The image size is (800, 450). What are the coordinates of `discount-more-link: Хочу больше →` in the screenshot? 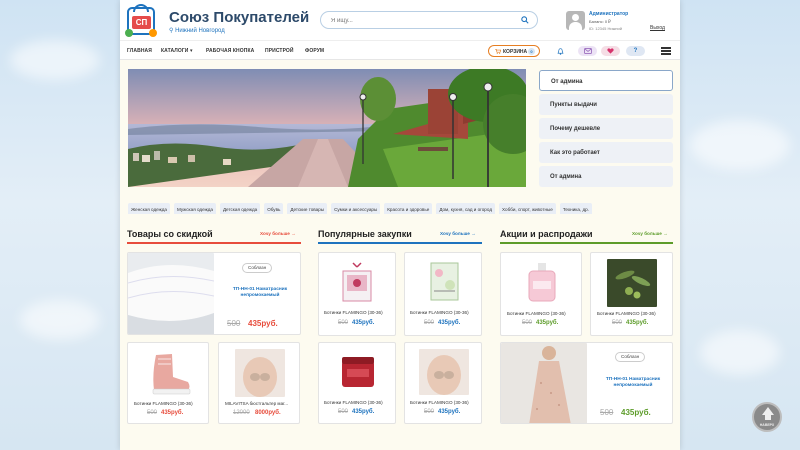 It's located at (278, 233).